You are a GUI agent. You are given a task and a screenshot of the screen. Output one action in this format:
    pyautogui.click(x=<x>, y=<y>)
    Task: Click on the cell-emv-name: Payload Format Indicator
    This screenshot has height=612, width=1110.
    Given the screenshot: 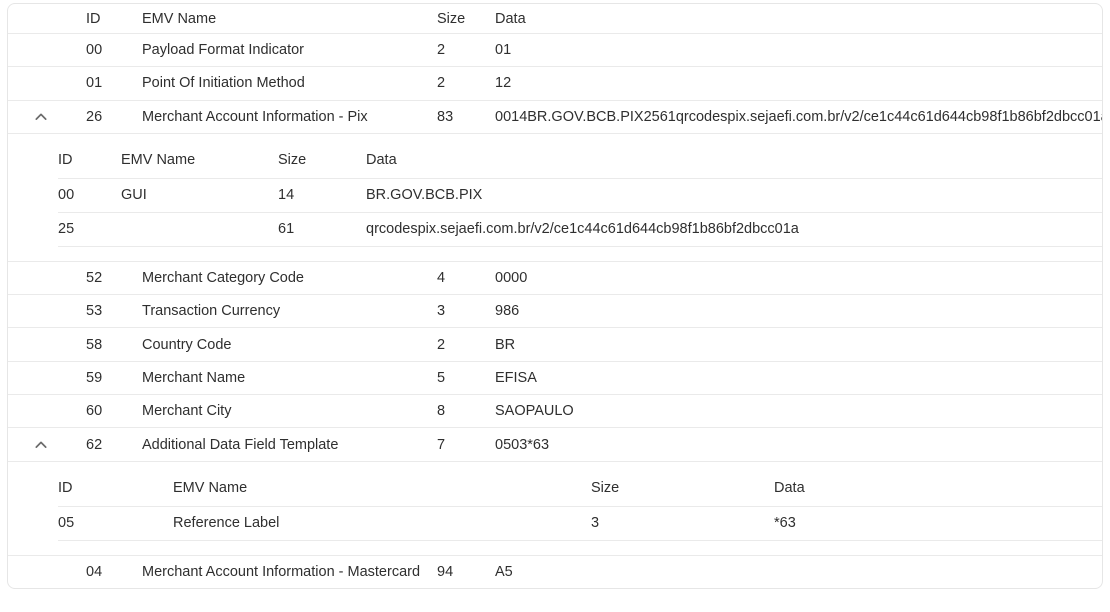 What is the action you would take?
    pyautogui.click(x=289, y=50)
    